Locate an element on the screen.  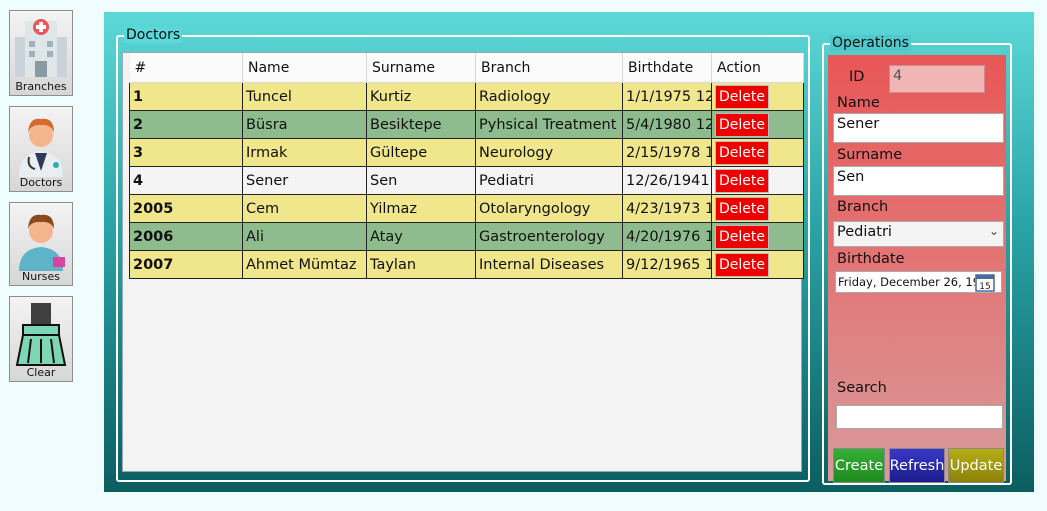
nav-branches-button: Branches is located at coordinates (41, 53).